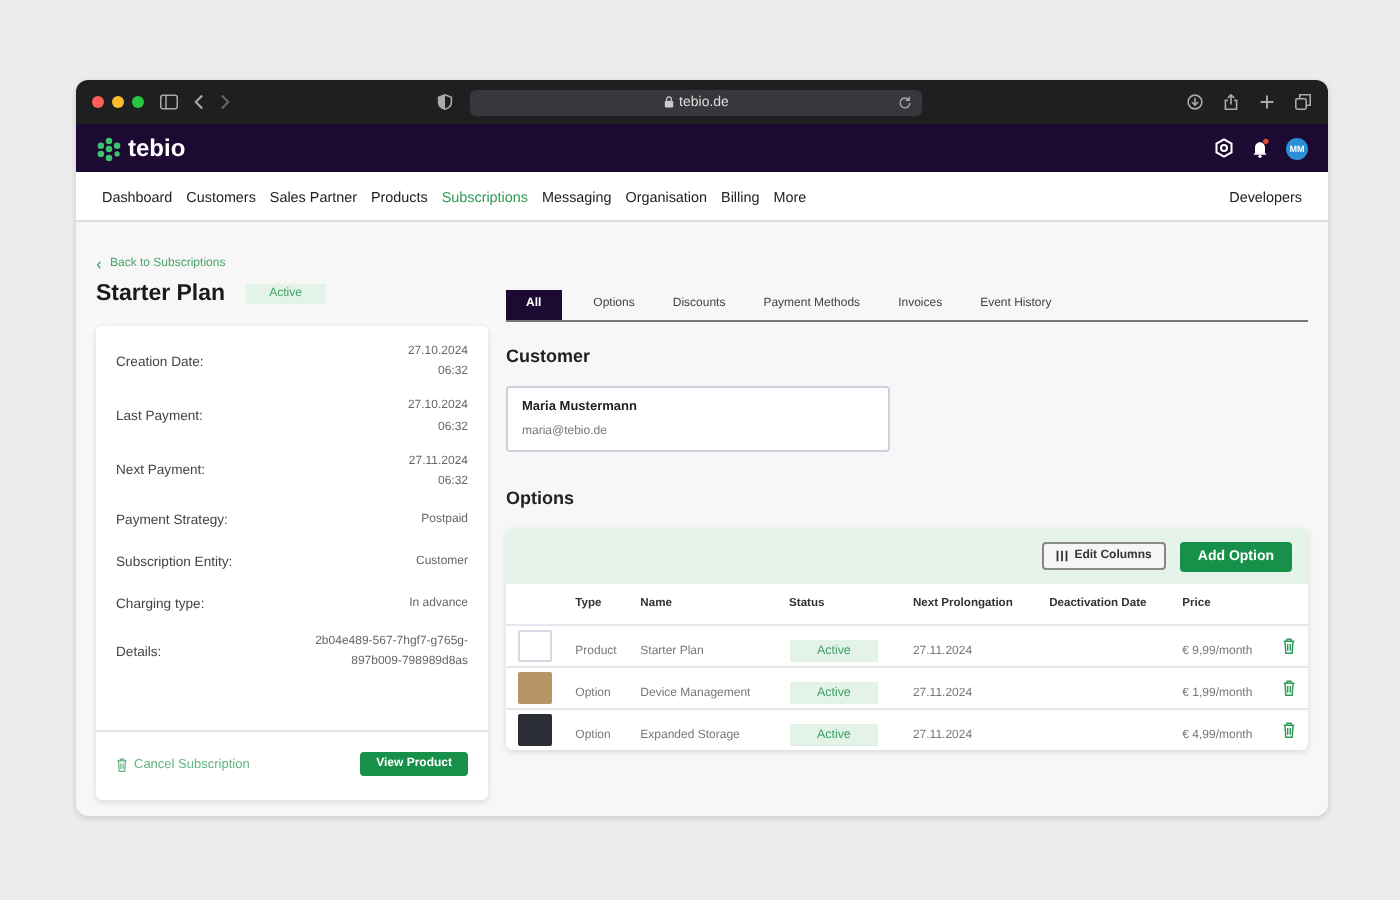  What do you see at coordinates (1231, 102) in the screenshot?
I see `share-icon` at bounding box center [1231, 102].